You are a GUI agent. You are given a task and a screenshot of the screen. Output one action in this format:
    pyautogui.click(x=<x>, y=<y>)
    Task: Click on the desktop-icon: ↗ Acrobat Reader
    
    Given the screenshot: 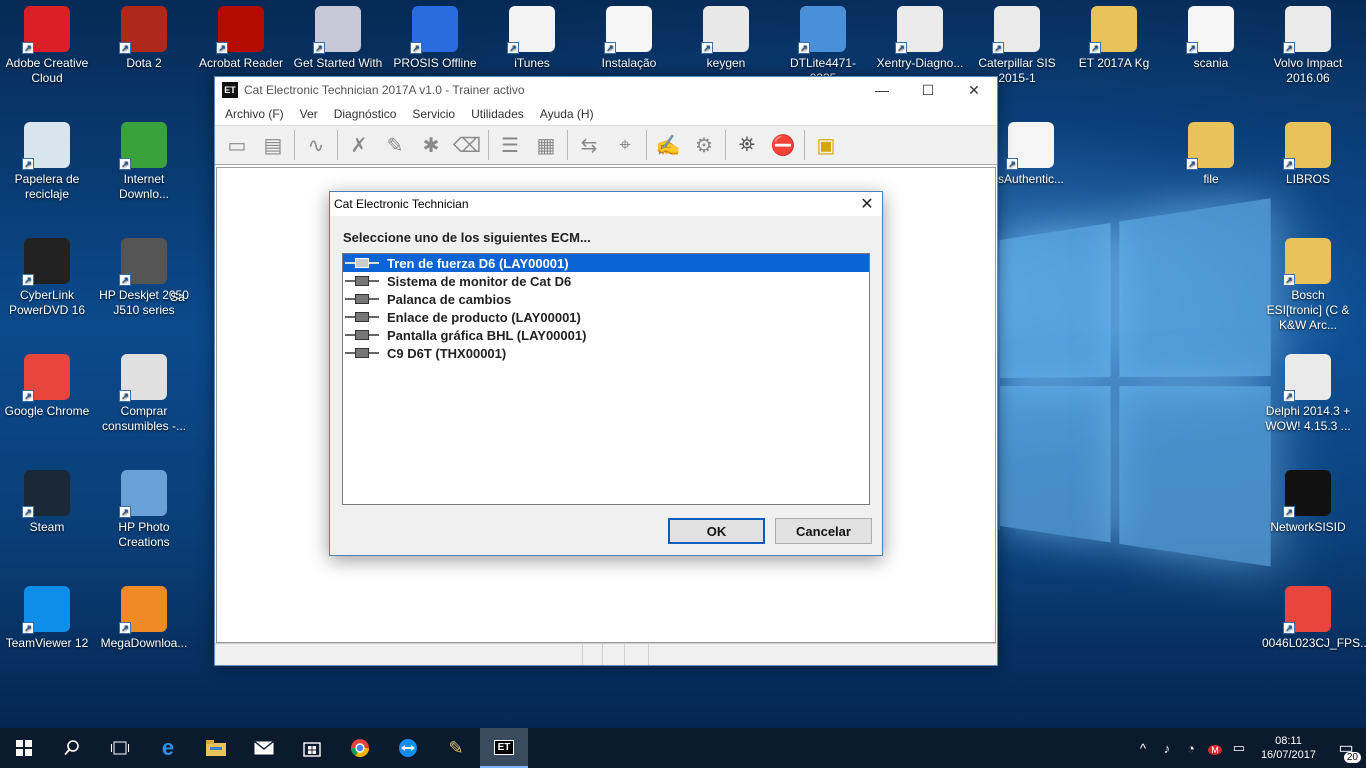 What is the action you would take?
    pyautogui.click(x=241, y=35)
    